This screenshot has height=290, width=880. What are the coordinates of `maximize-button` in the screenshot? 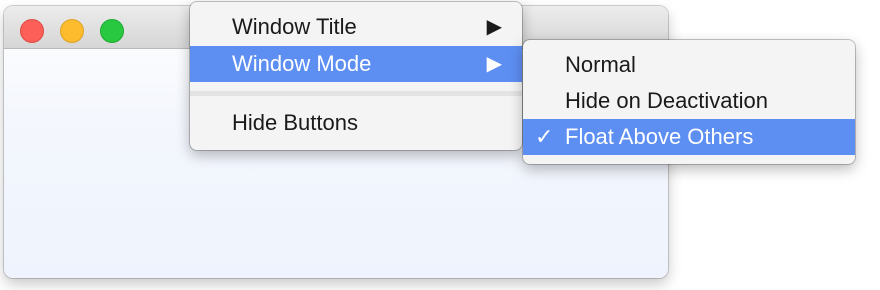 It's located at (112, 31).